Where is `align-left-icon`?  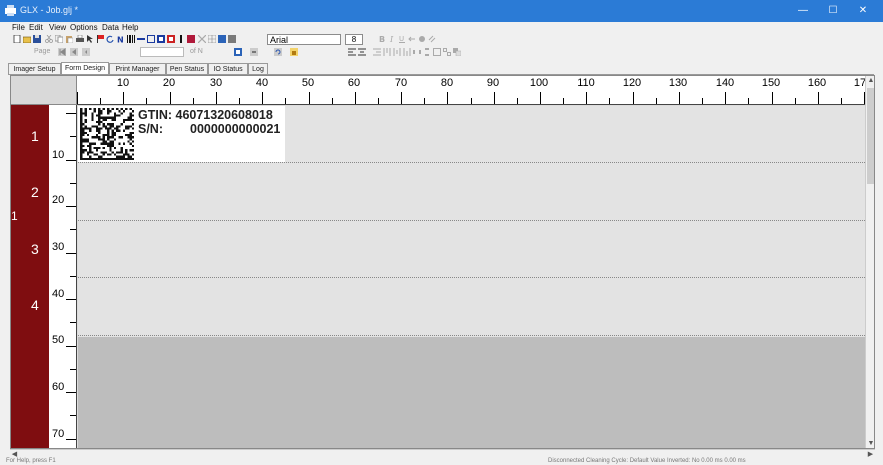
align-left-icon is located at coordinates (352, 52).